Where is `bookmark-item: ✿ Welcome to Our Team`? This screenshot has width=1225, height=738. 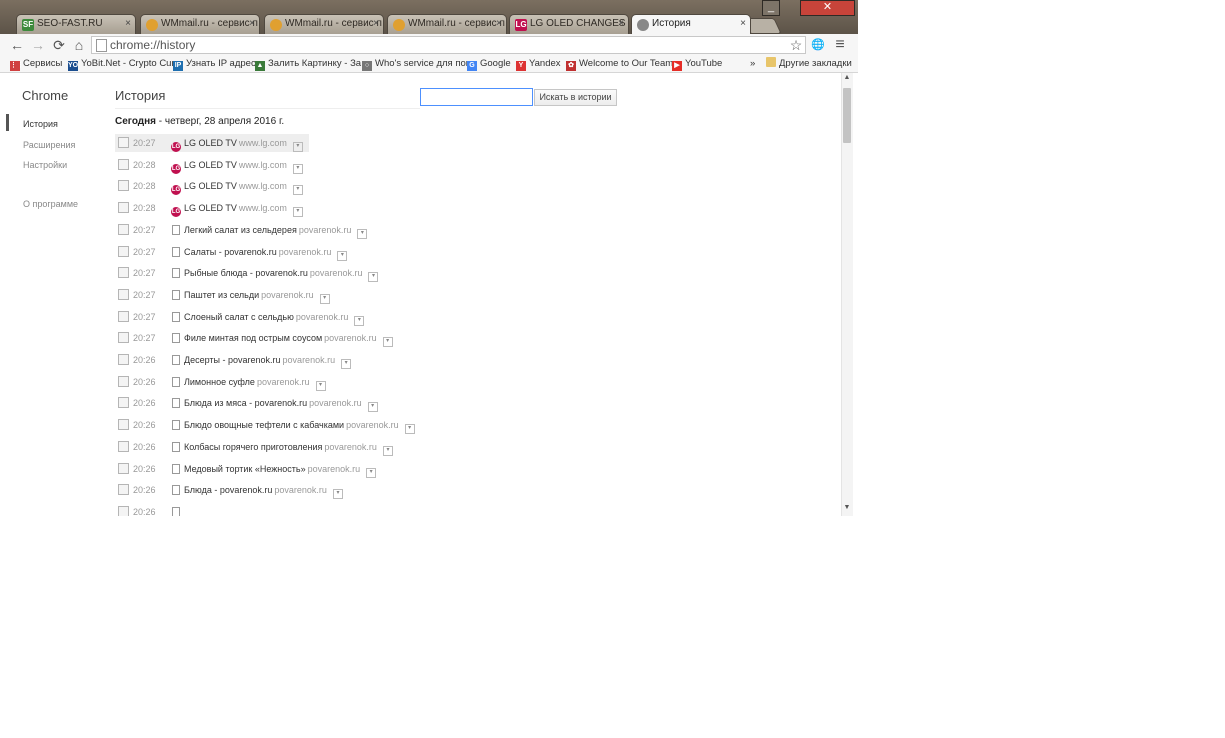 bookmark-item: ✿ Welcome to Our Team is located at coordinates (619, 64).